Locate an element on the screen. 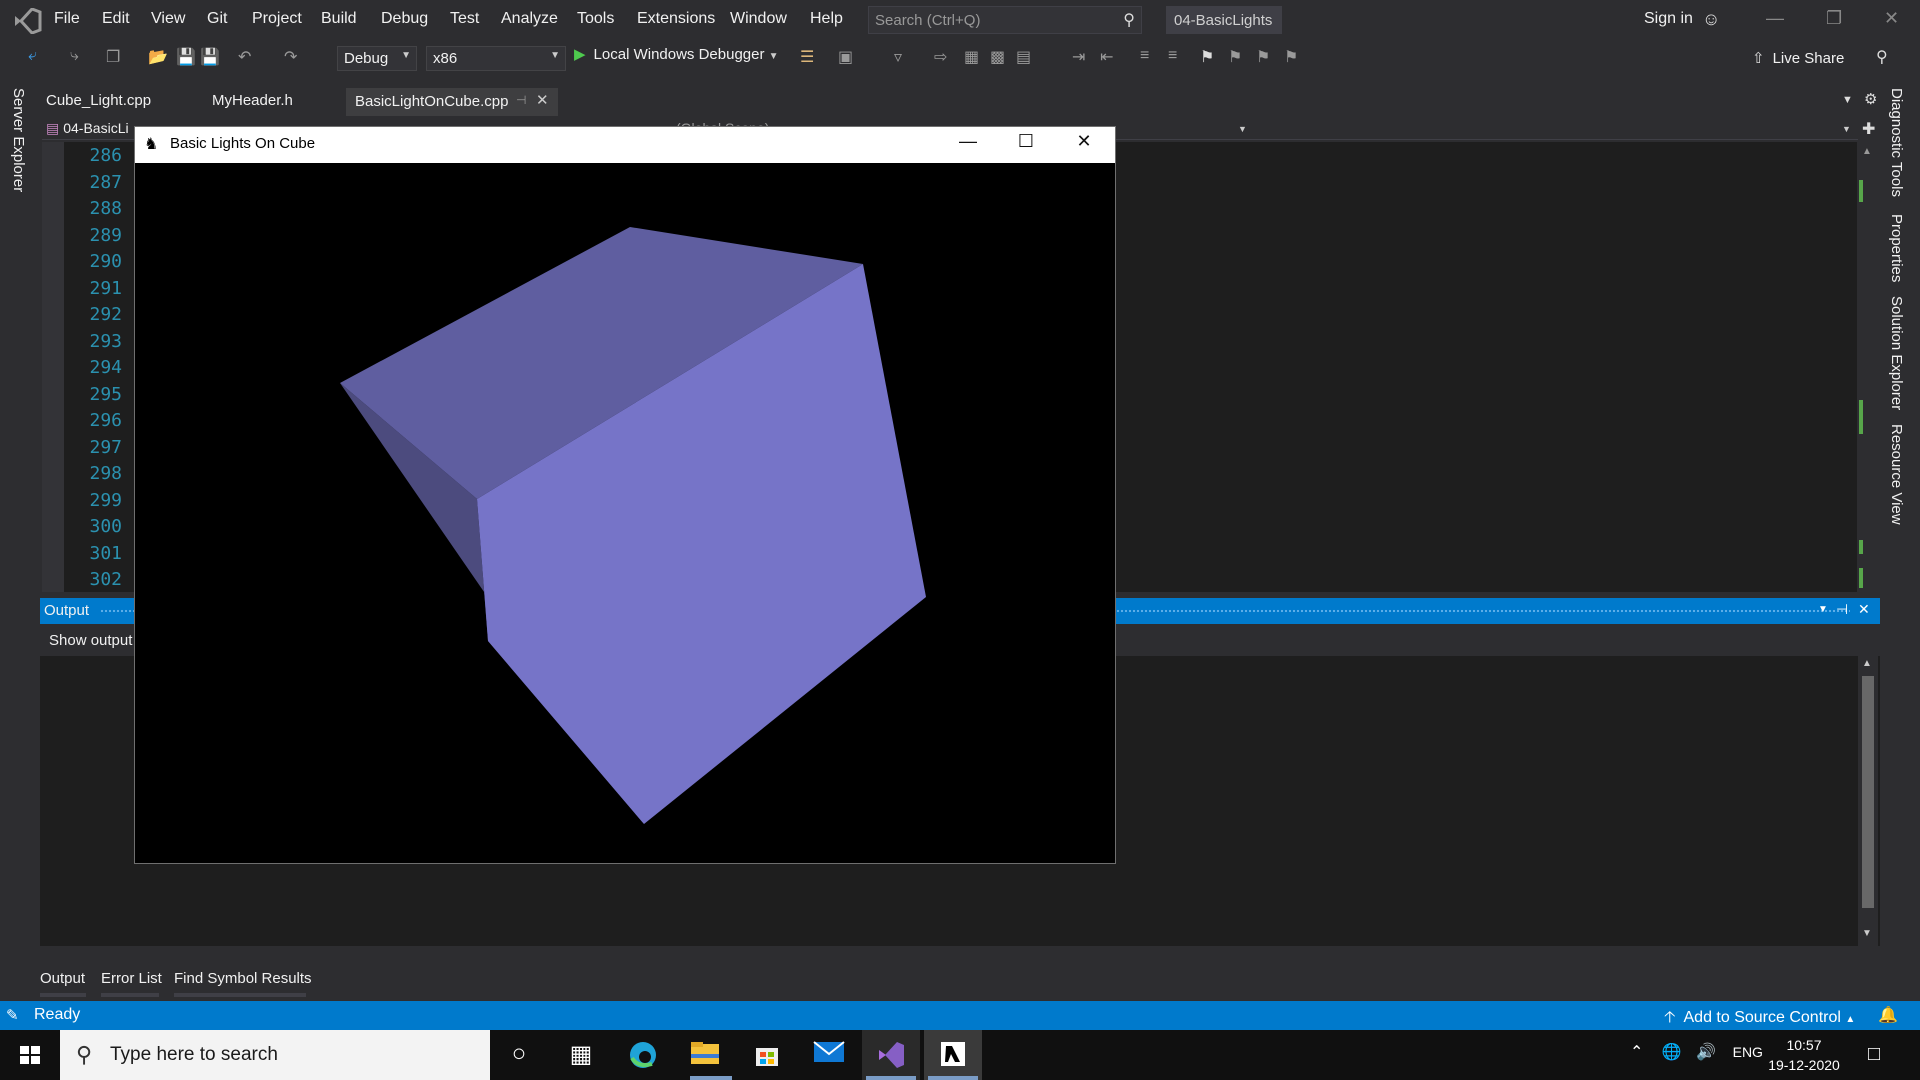 This screenshot has height=1080, width=1920. menu-analyze: Analyze is located at coordinates (529, 19).